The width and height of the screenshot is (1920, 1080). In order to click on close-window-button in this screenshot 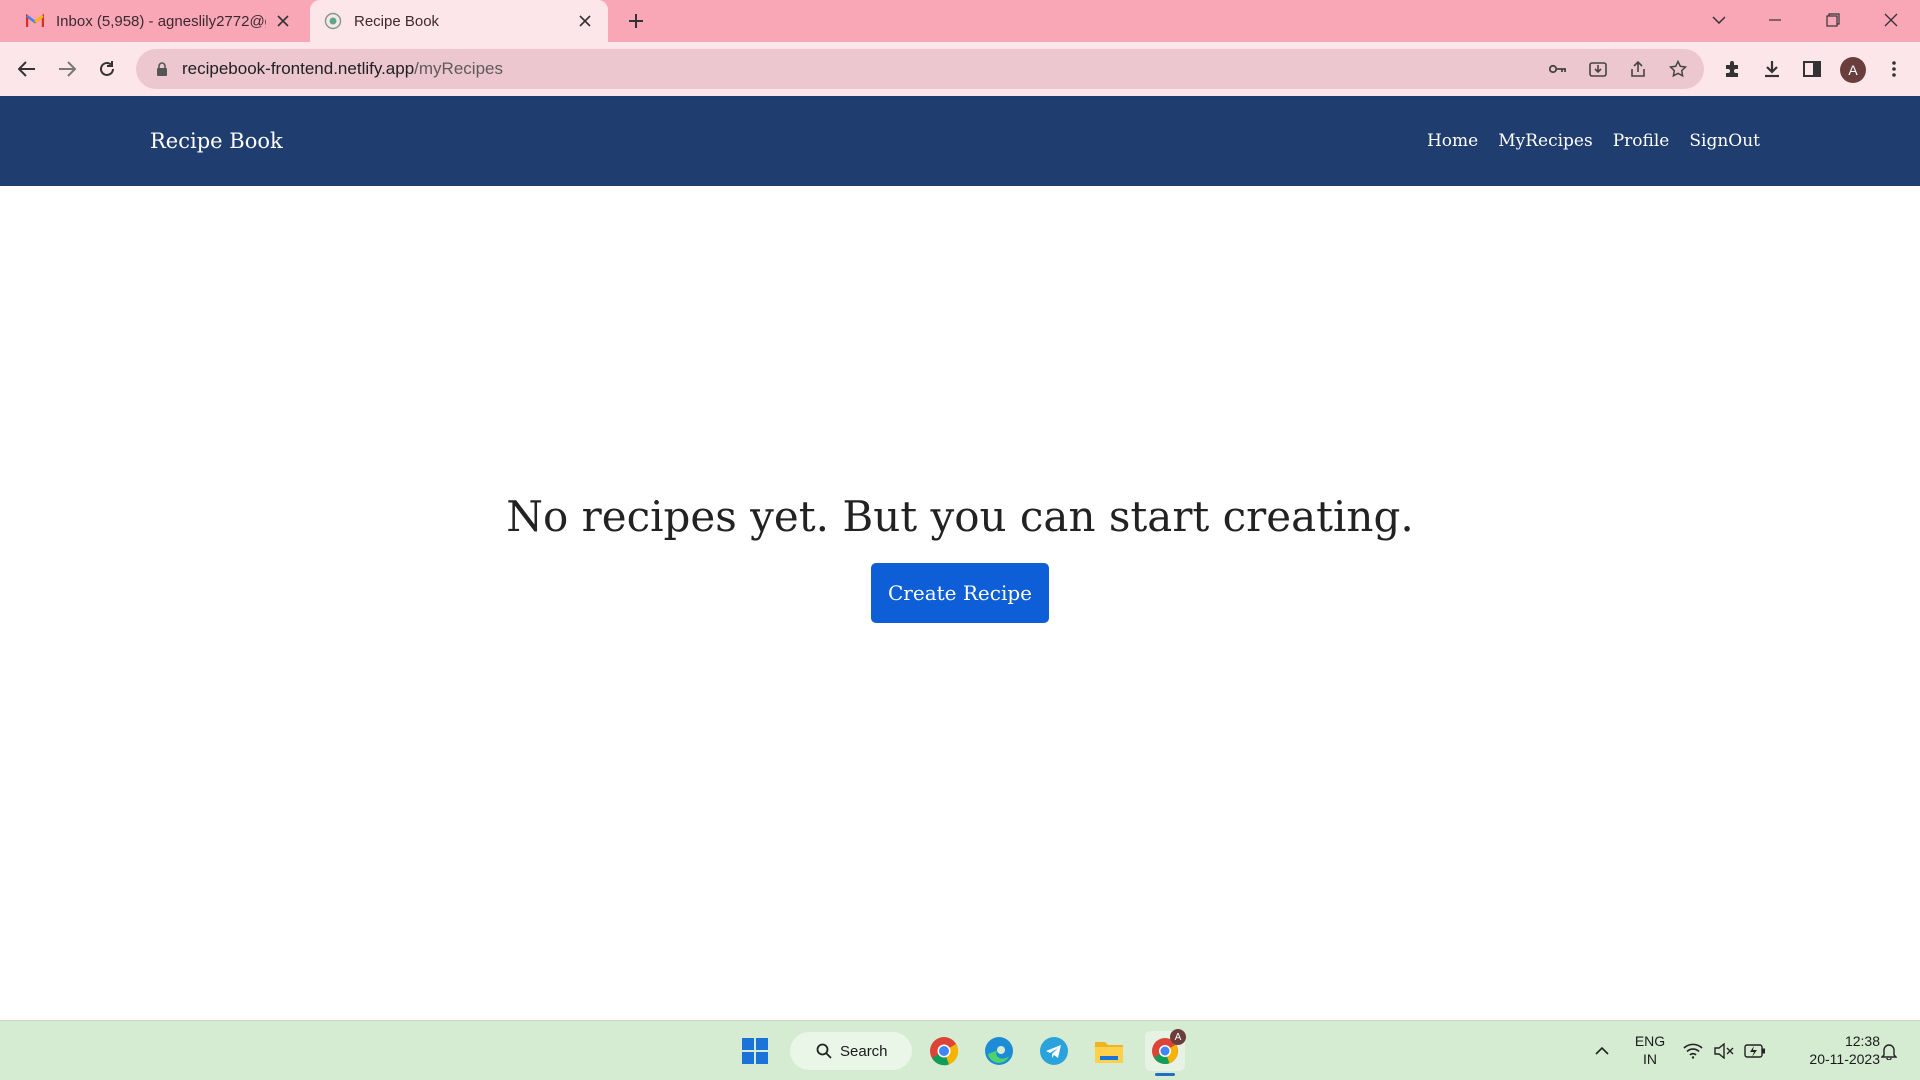, I will do `click(1891, 20)`.